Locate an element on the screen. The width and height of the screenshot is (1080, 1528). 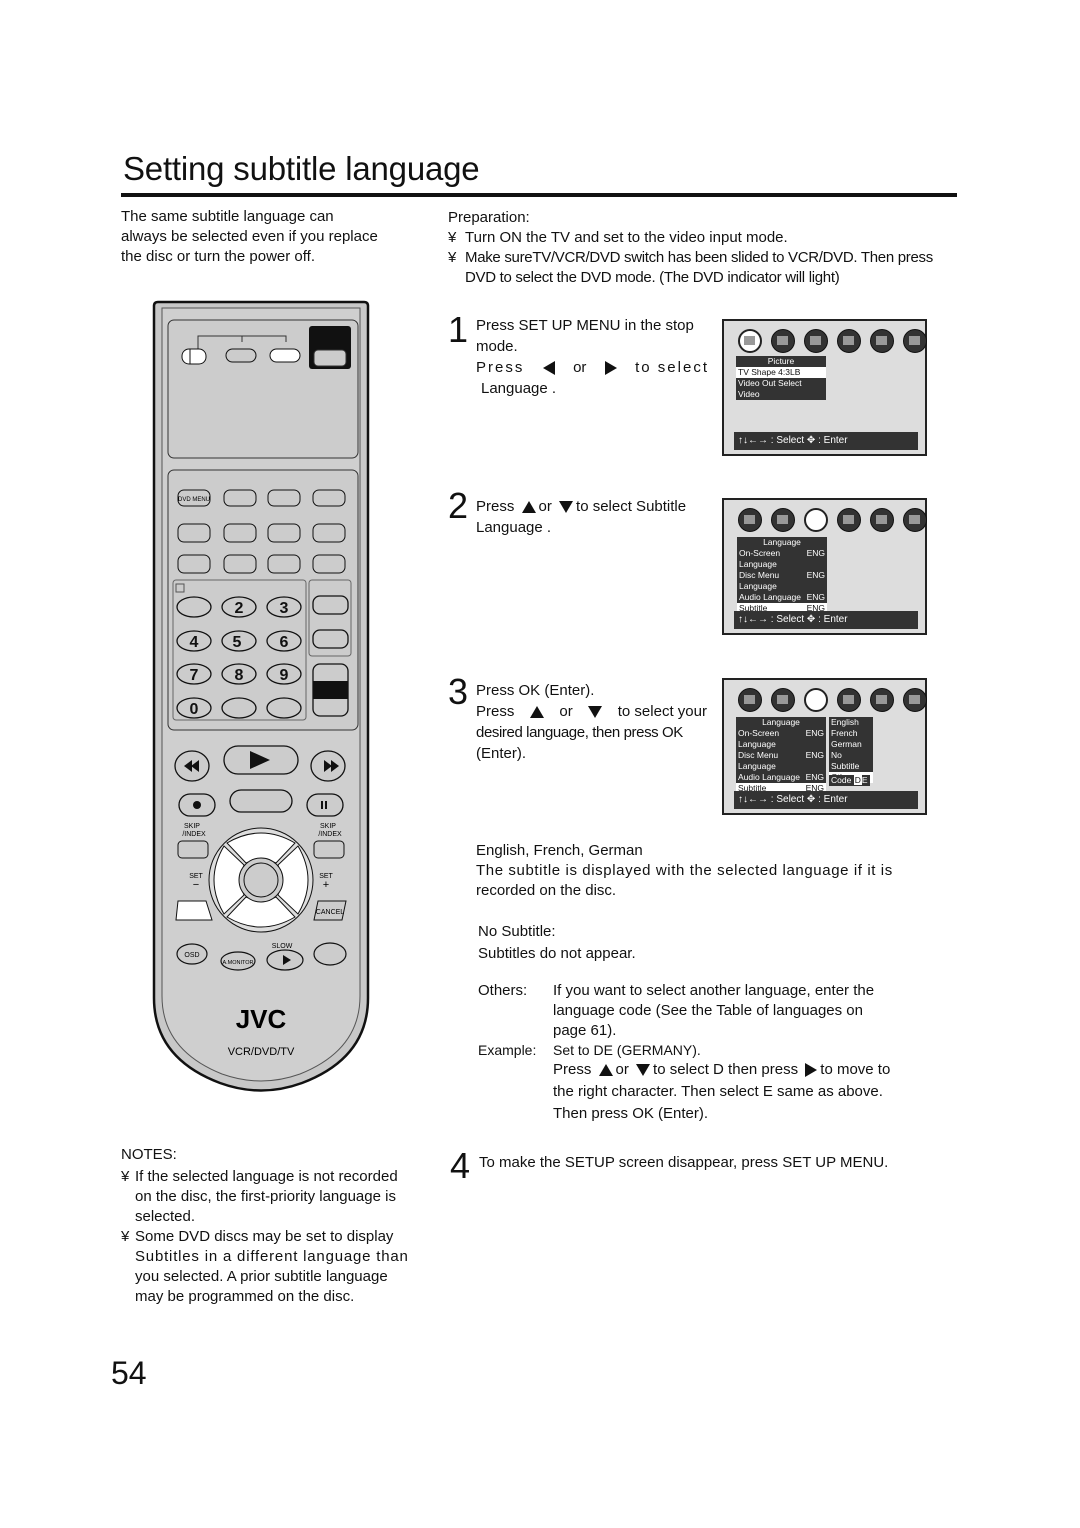
menu-row: Video Out Select Video is located at coordinates (781, 389).